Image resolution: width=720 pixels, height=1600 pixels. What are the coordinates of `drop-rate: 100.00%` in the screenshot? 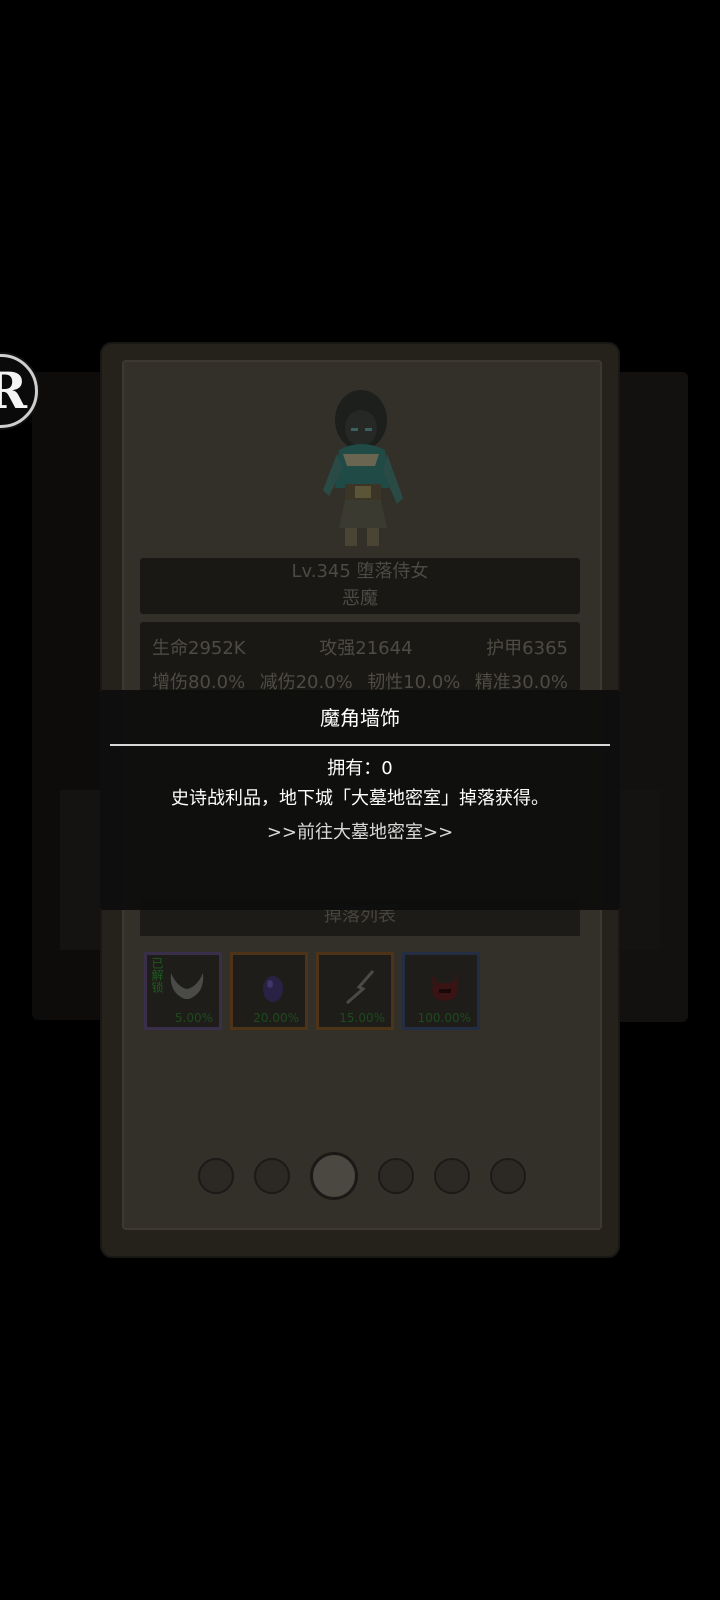 It's located at (444, 1018).